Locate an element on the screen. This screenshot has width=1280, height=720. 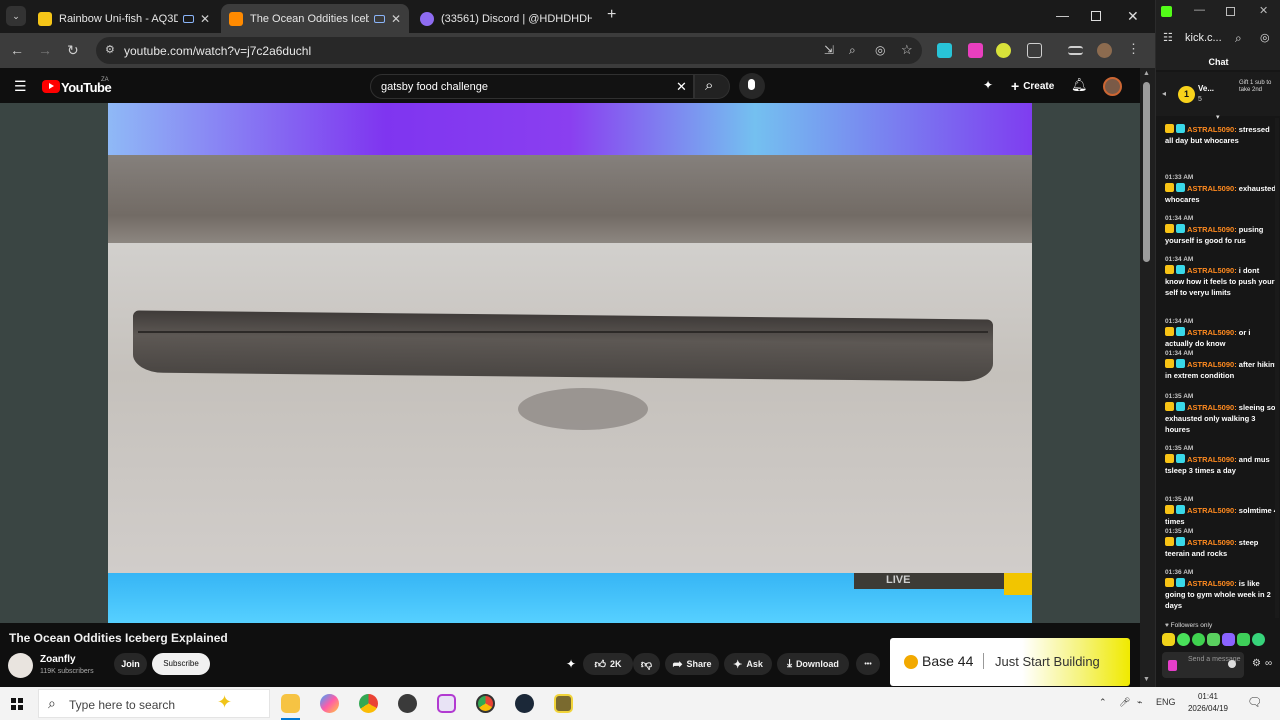
chat-message-input: Send a message is located at coordinates (1203, 665).